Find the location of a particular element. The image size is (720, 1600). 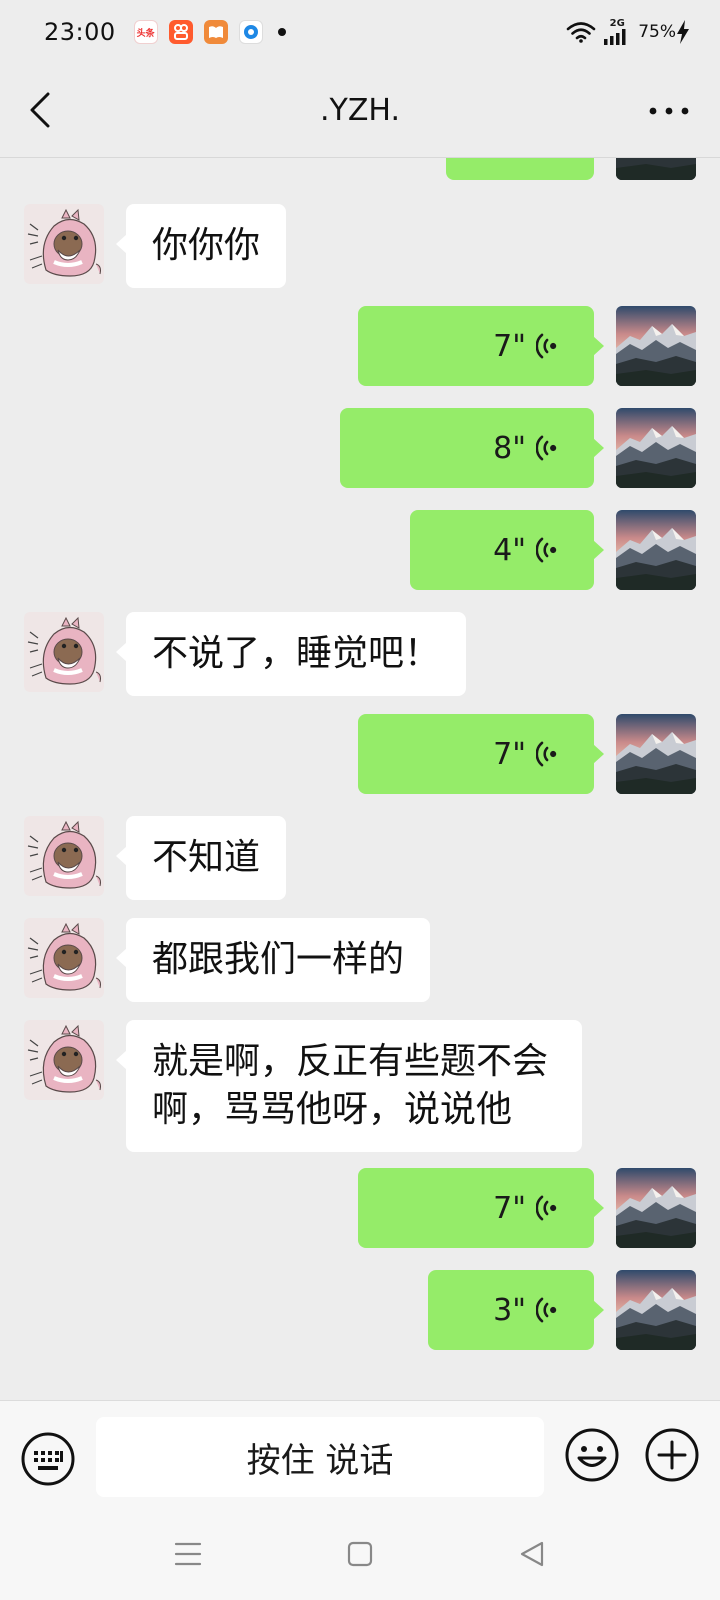

more-notifications-icon is located at coordinates (281, 32).